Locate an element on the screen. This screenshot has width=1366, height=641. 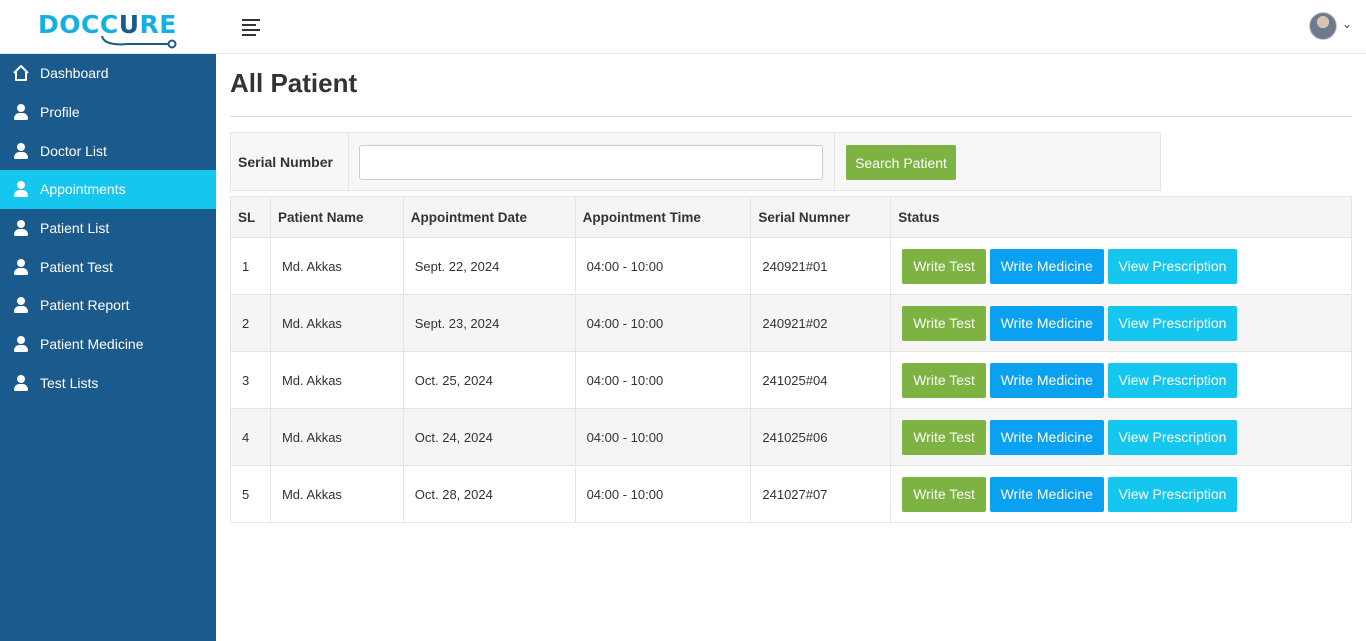
sidebar-item-appointments: Appointments is located at coordinates (108, 189).